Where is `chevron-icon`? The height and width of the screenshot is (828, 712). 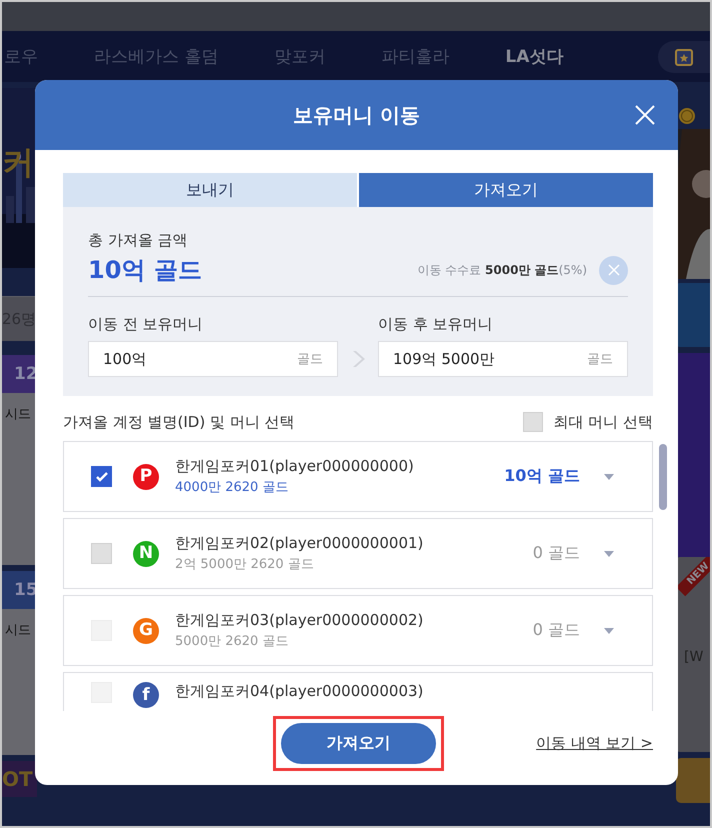 chevron-icon is located at coordinates (358, 359).